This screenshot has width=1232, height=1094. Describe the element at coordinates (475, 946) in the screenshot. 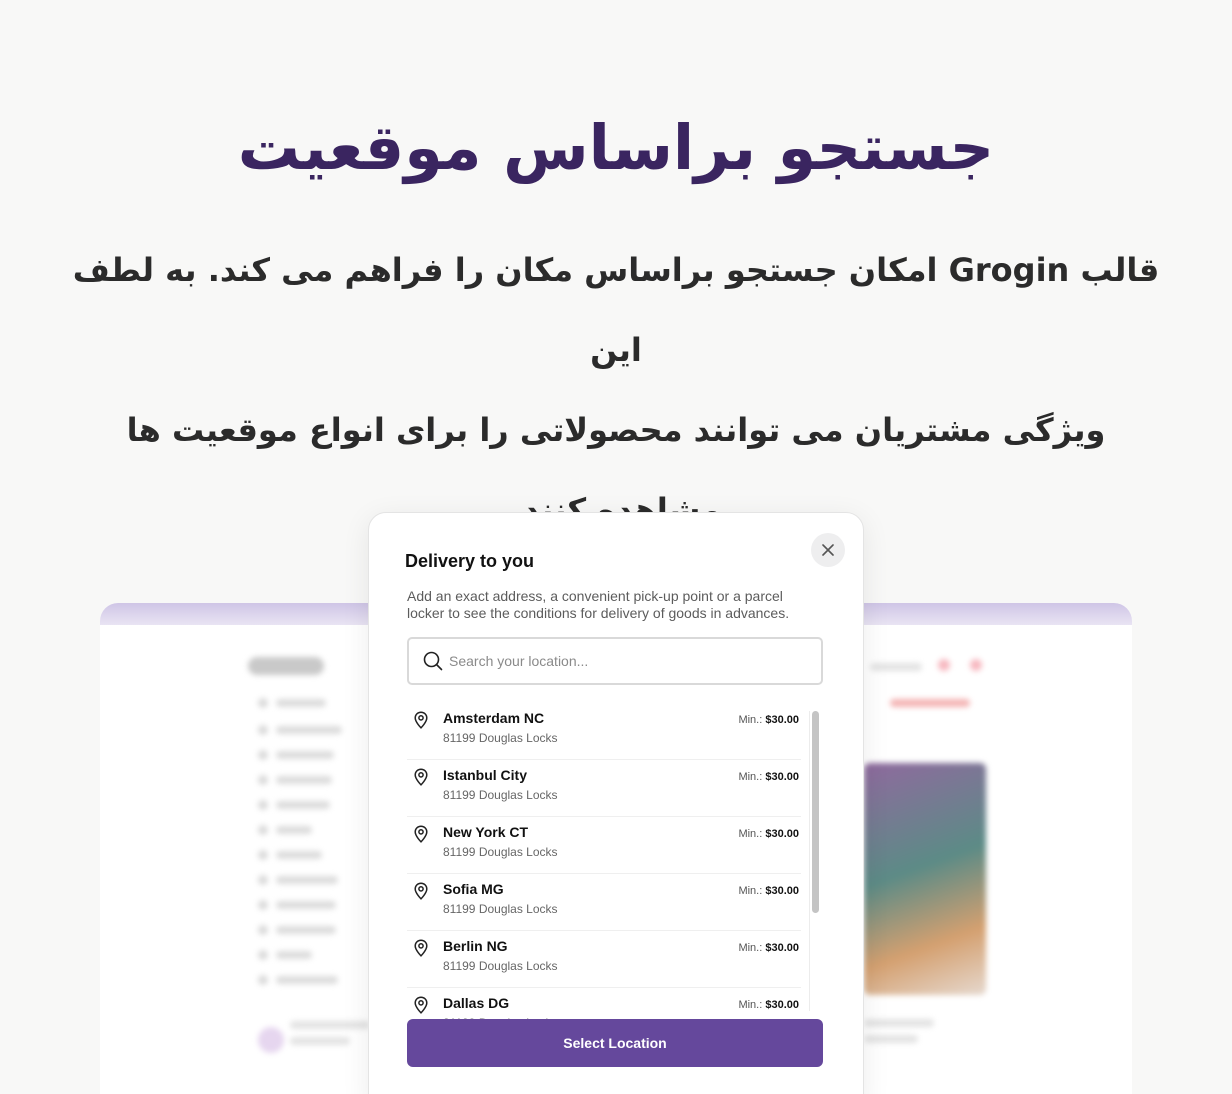

I see `location-name: Berlin NG` at that location.